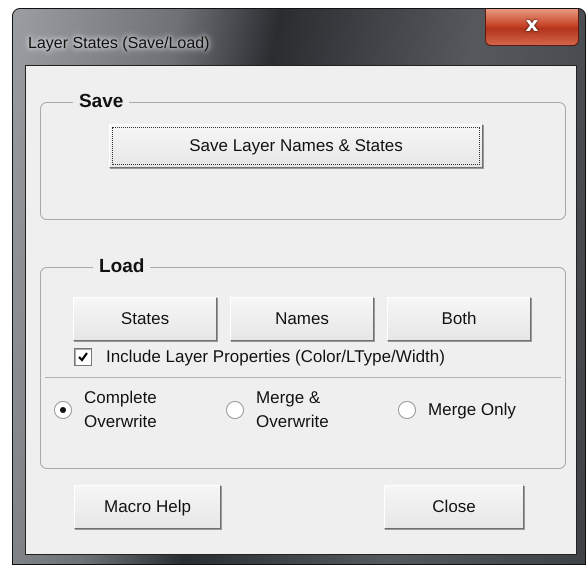 Image resolution: width=586 pixels, height=568 pixels. I want to click on radio-label: Complete Overwrite, so click(120, 410).